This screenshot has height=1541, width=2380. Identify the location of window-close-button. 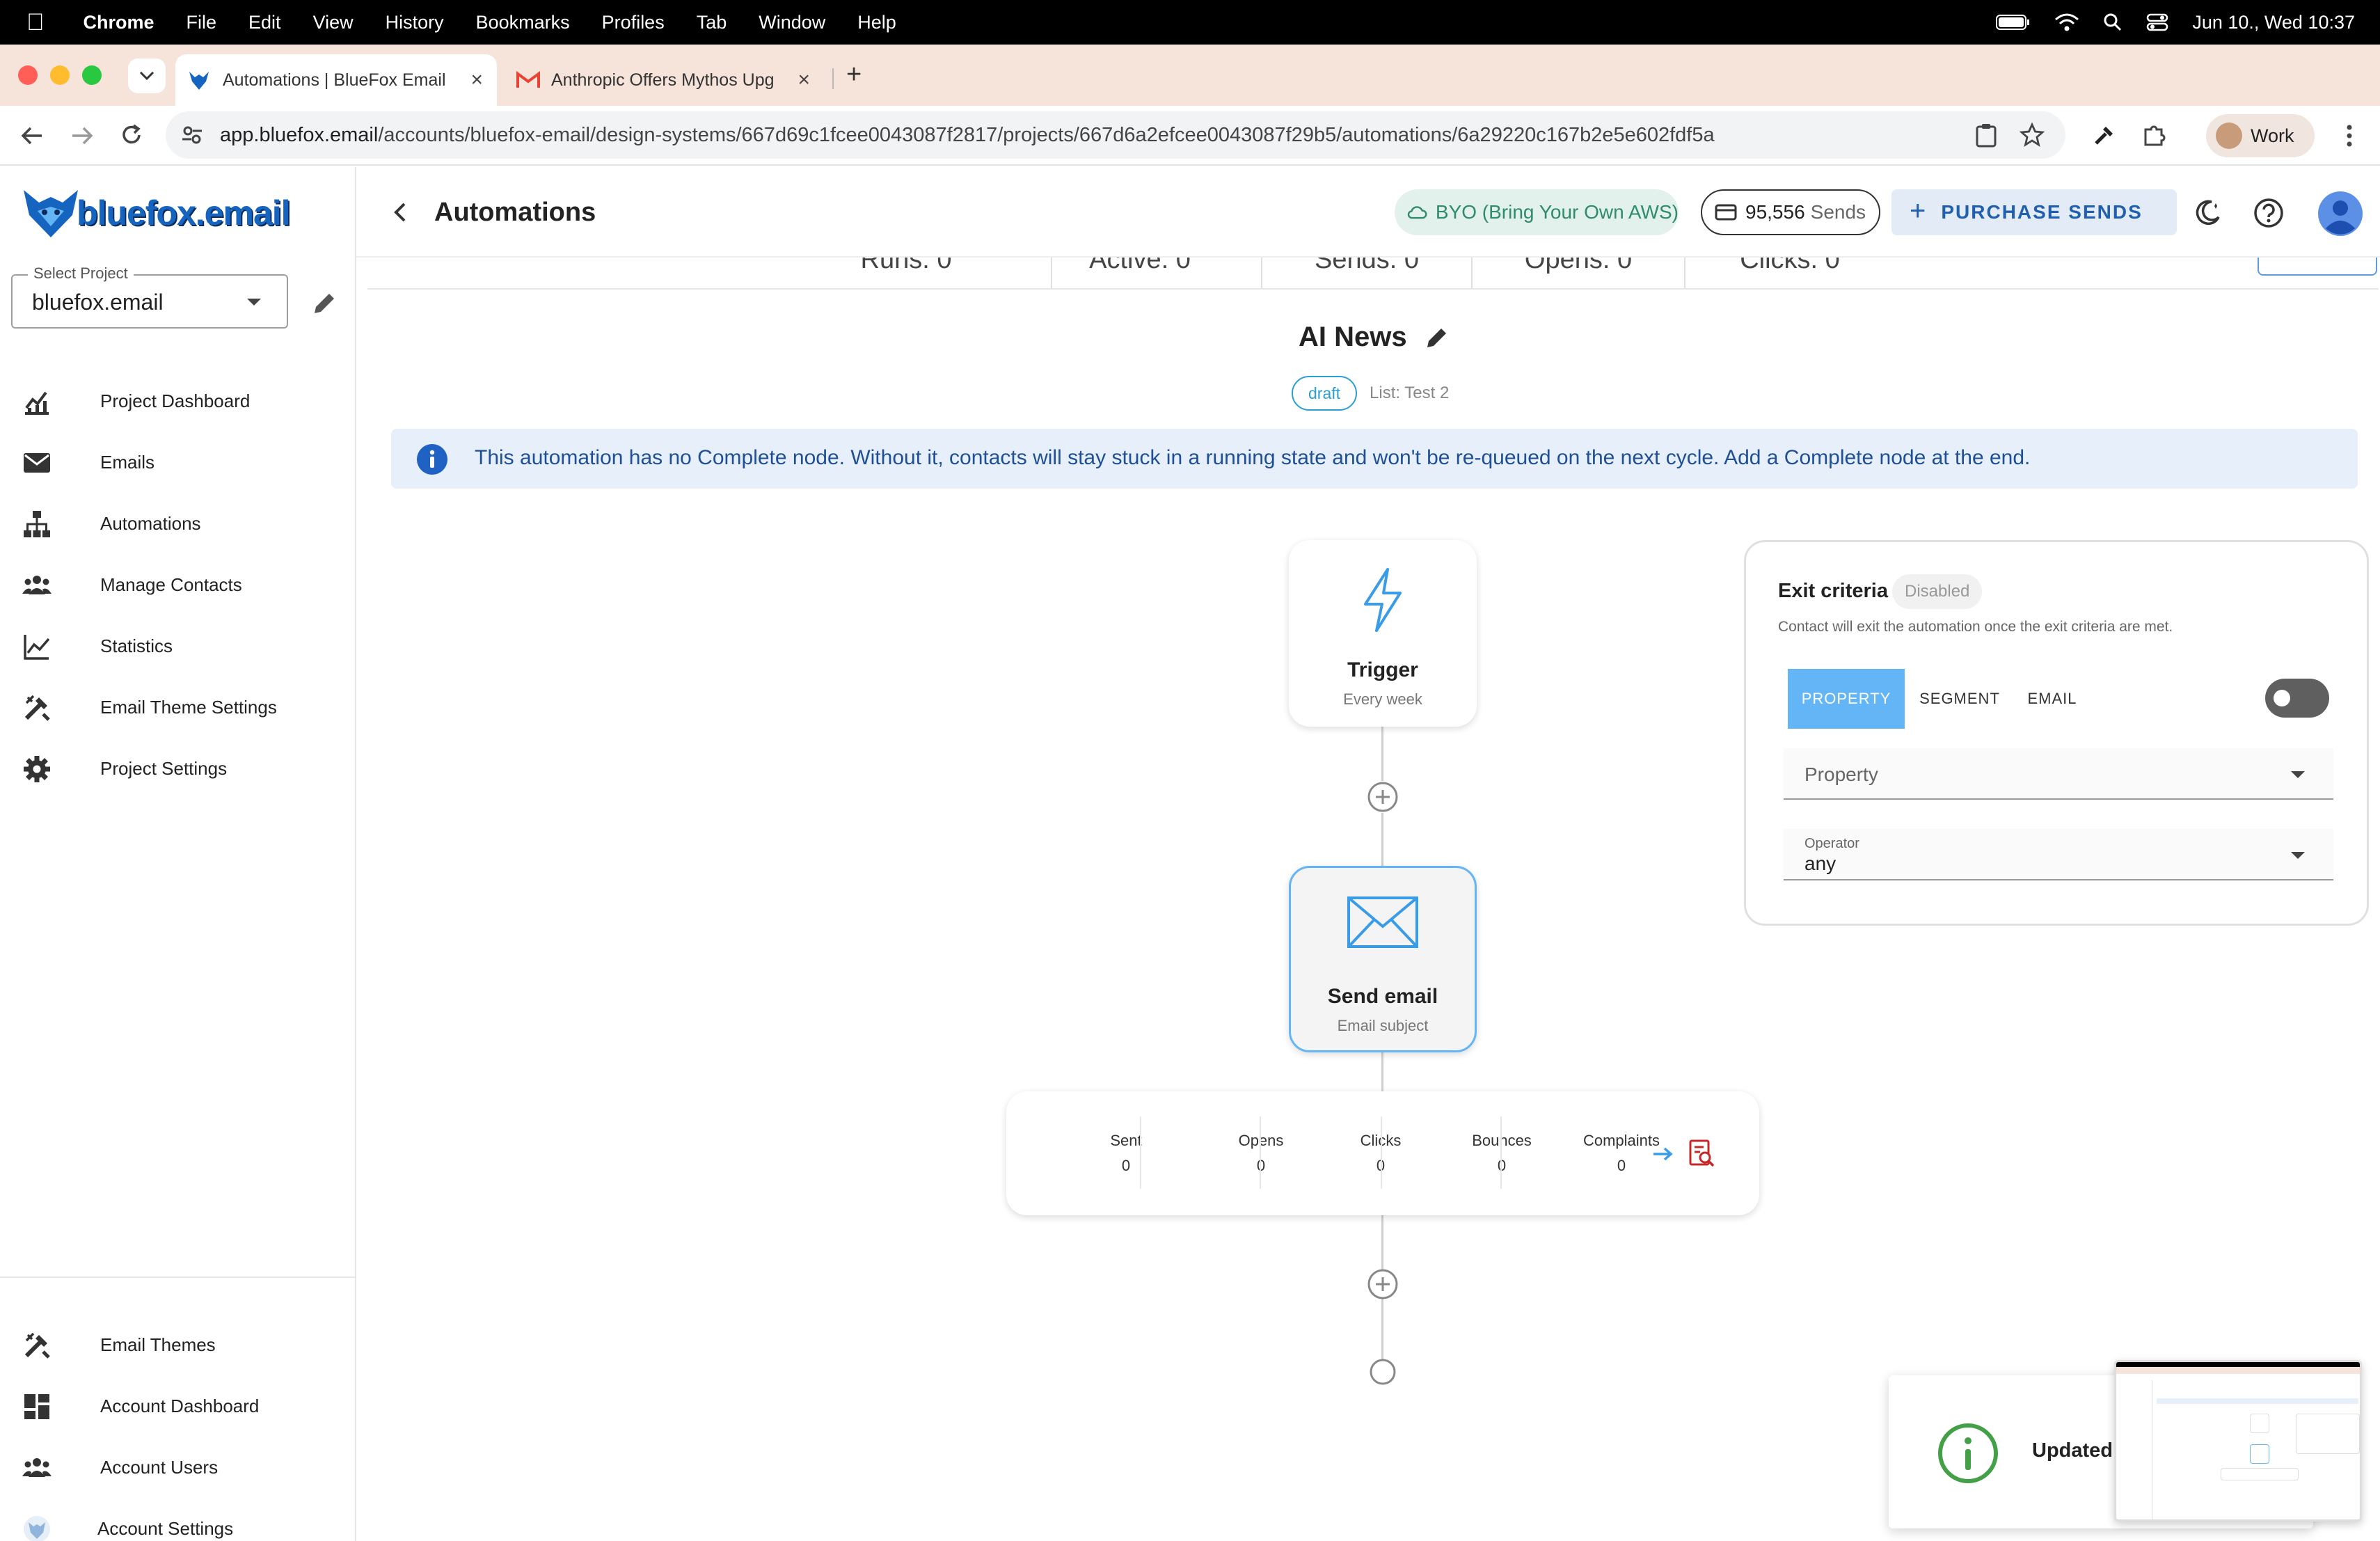
(28, 75).